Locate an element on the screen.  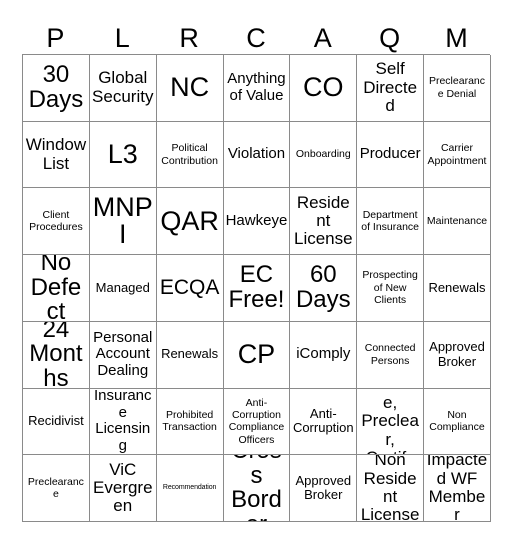
bingo-cell-label: iComply is located at coordinates (323, 354).